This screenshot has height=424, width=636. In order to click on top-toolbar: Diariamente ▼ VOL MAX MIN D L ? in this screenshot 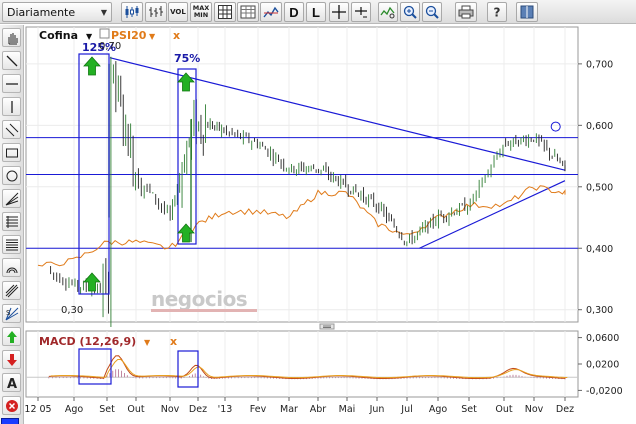, I will do `click(318, 12)`.